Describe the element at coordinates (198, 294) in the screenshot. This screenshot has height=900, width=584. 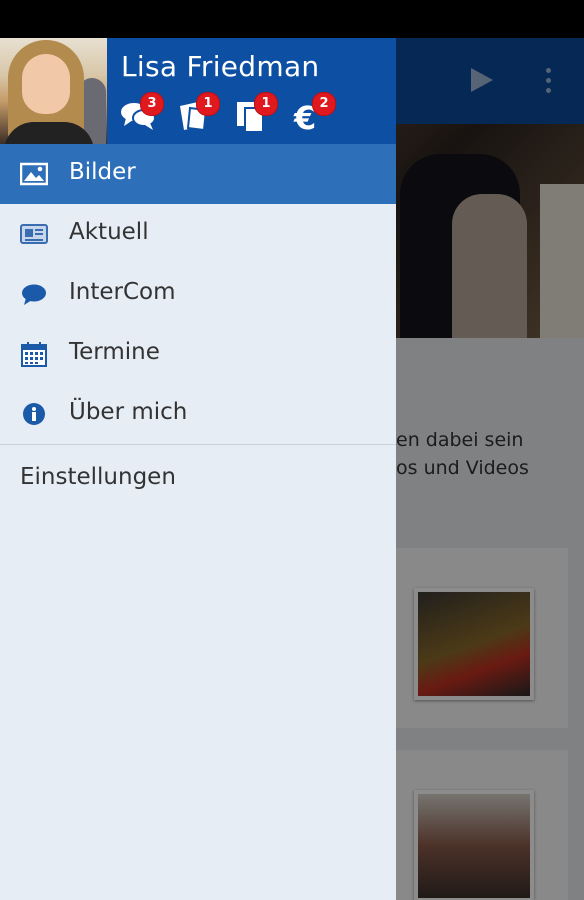
I see `menu-item-intercom: InterCom` at that location.